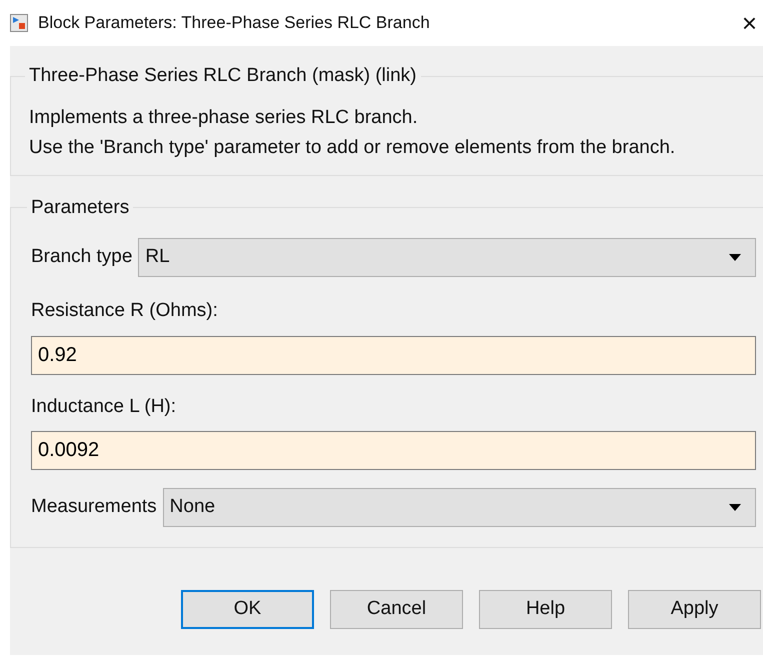 The width and height of the screenshot is (763, 662). What do you see at coordinates (234, 23) in the screenshot?
I see `window-title: Block Parameters: Three-Phase Series RLC Branch` at bounding box center [234, 23].